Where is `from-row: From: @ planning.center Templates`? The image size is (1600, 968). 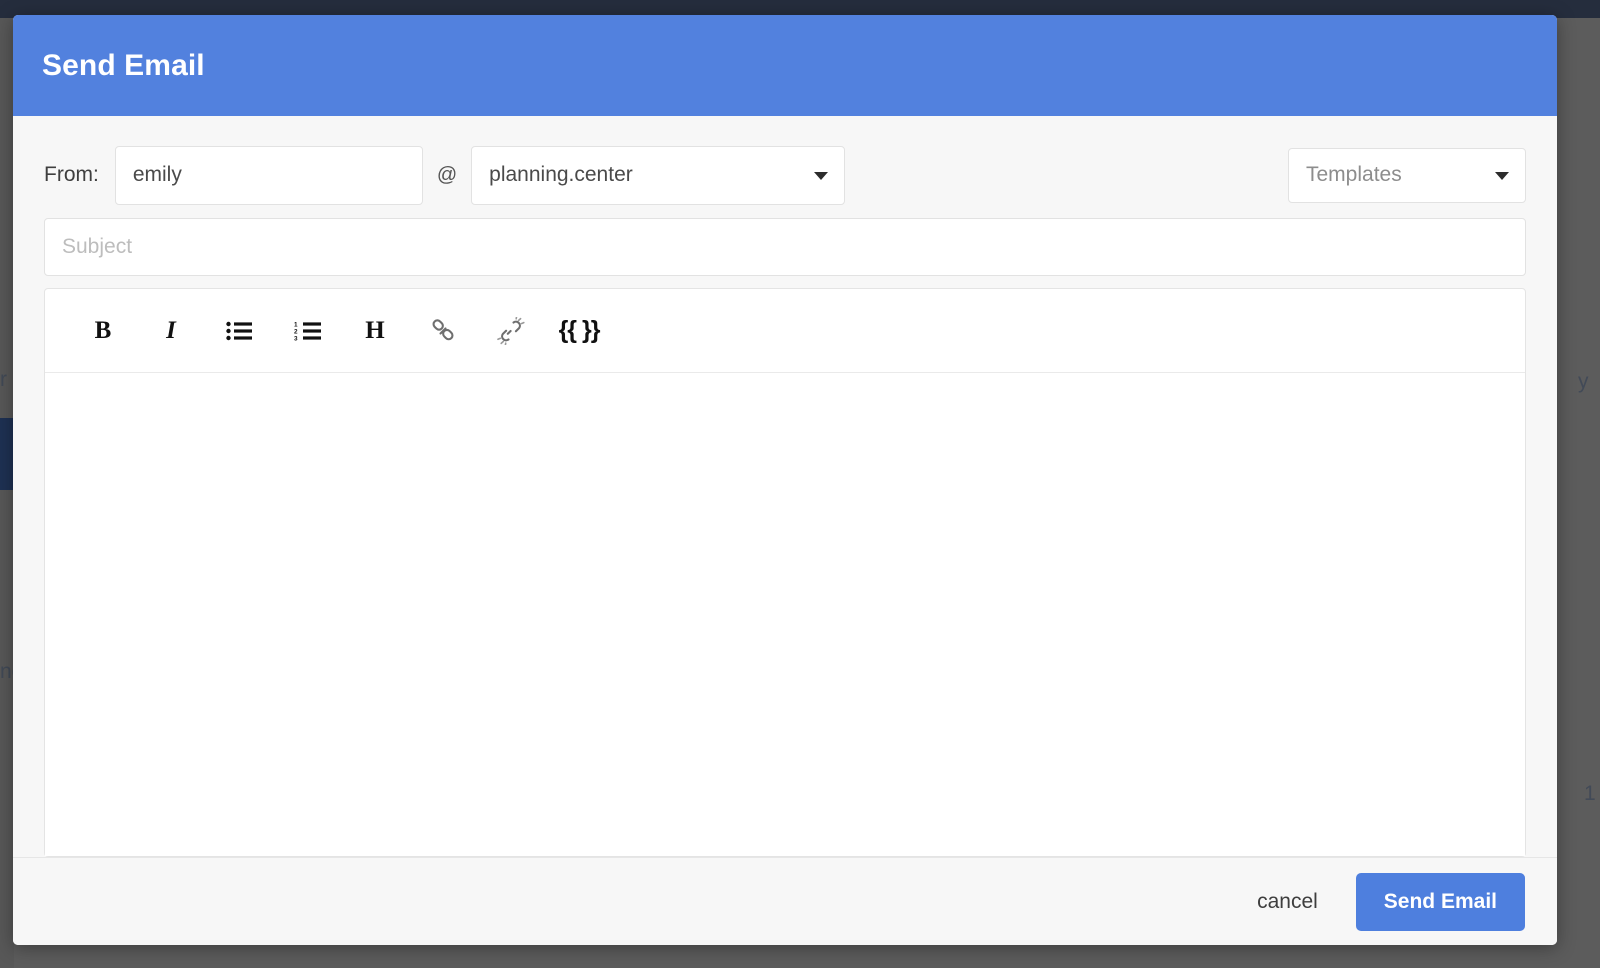 from-row: From: @ planning.center Templates is located at coordinates (785, 175).